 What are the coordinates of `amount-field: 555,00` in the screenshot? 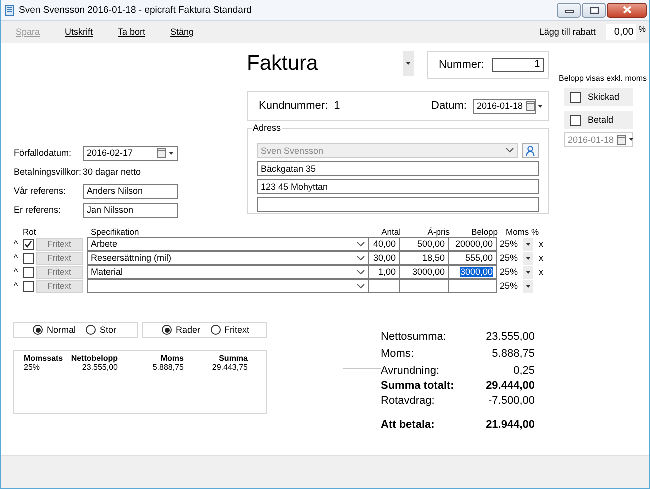 It's located at (473, 258).